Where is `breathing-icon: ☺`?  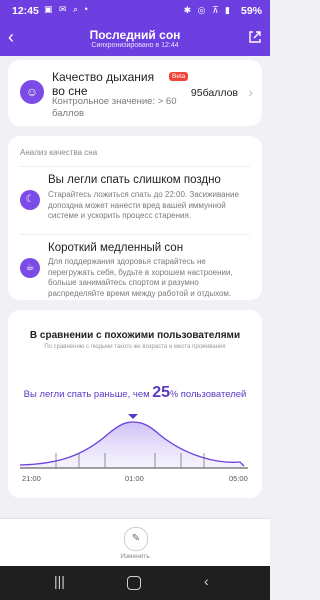 breathing-icon: ☺ is located at coordinates (32, 92).